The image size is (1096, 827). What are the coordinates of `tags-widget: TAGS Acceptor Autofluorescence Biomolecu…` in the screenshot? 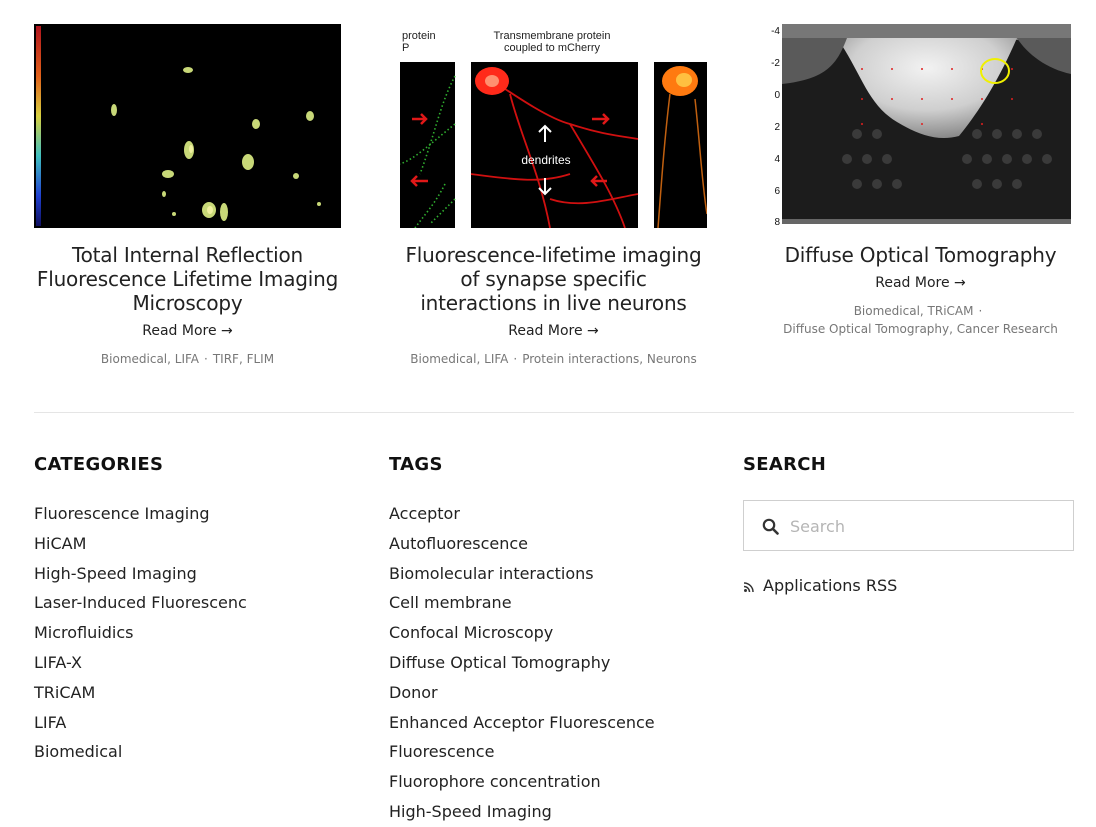 It's located at (522, 639).